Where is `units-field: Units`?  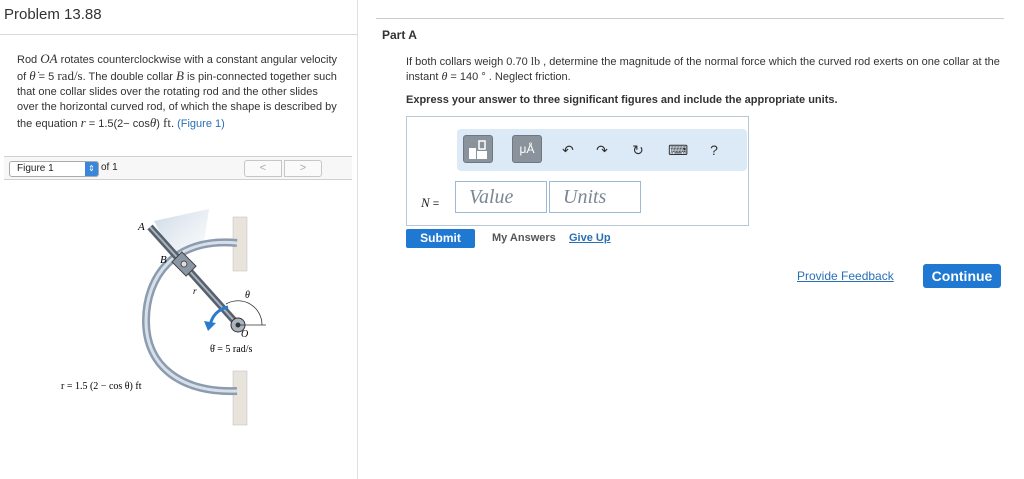
units-field: Units is located at coordinates (595, 197).